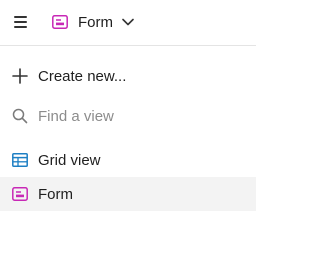 The width and height of the screenshot is (320, 255). What do you see at coordinates (20, 76) in the screenshot?
I see `plus-icon` at bounding box center [20, 76].